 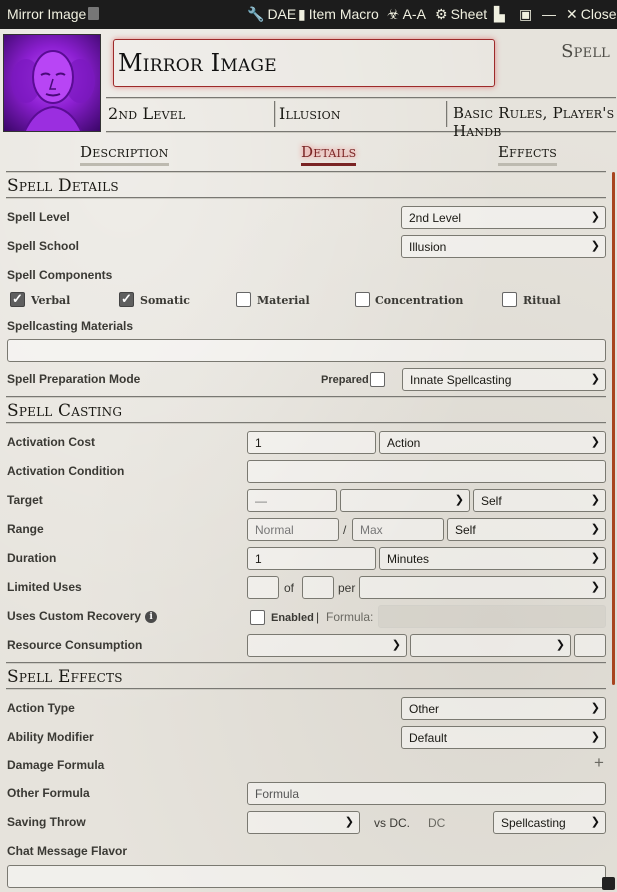 I want to click on duration-label: Duration, so click(x=32, y=558).